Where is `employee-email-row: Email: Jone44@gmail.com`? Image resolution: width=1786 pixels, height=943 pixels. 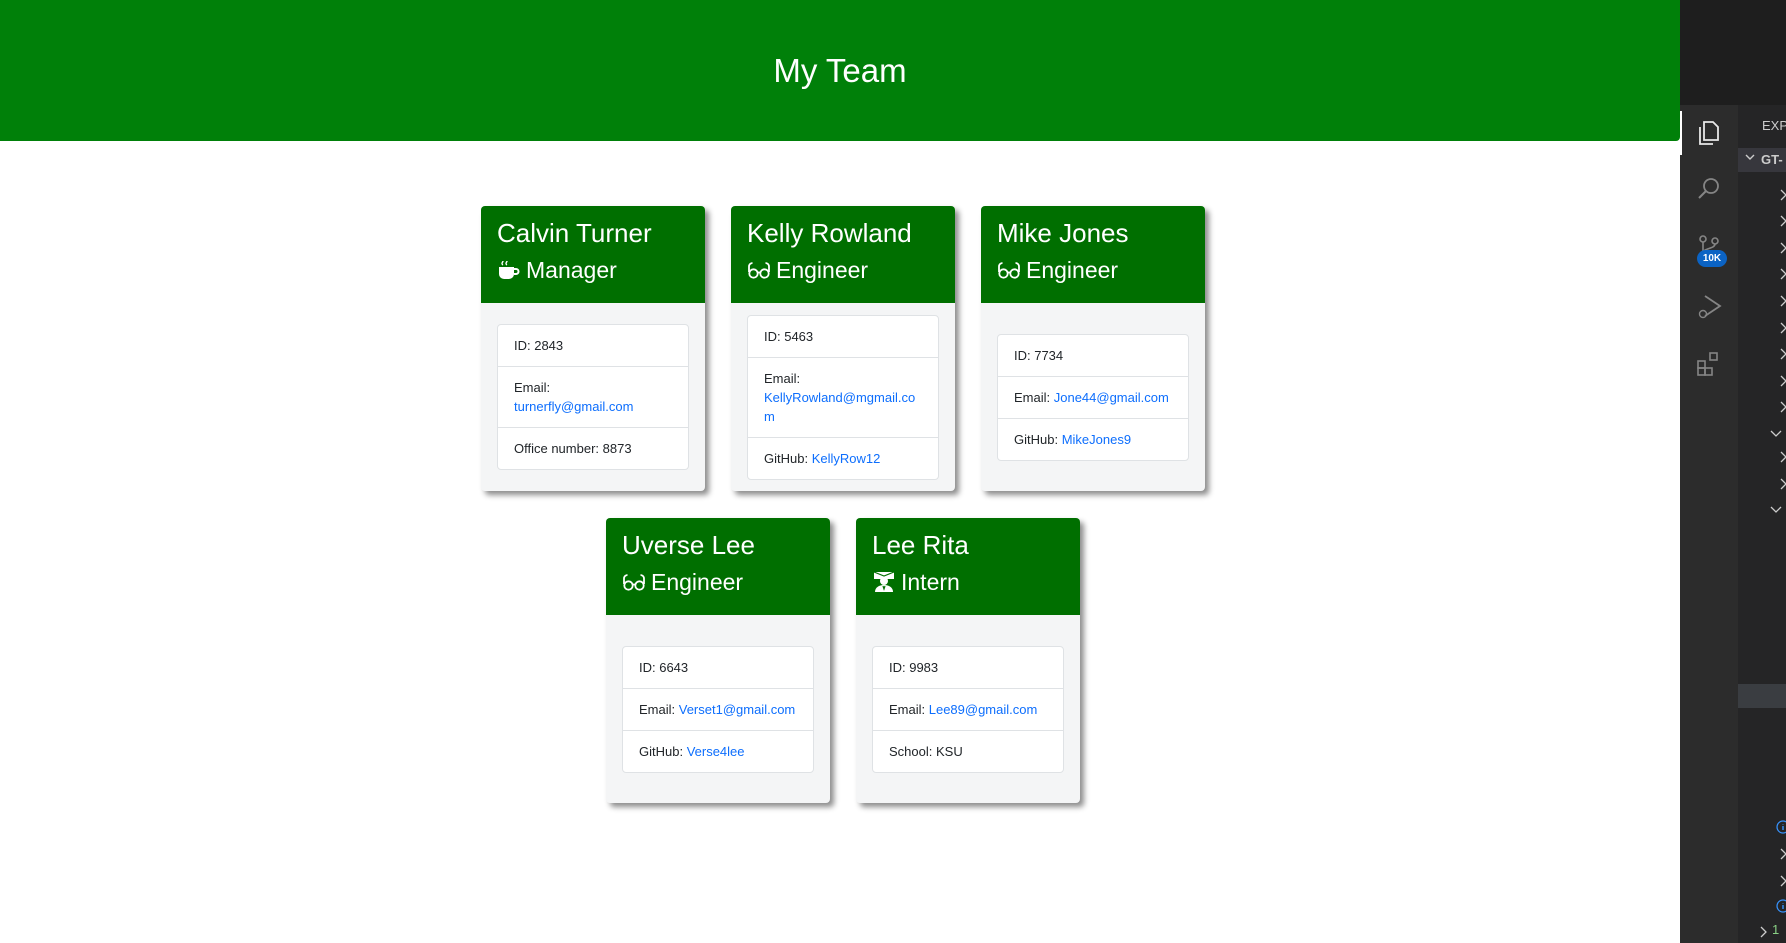
employee-email-row: Email: Jone44@gmail.com is located at coordinates (1093, 396).